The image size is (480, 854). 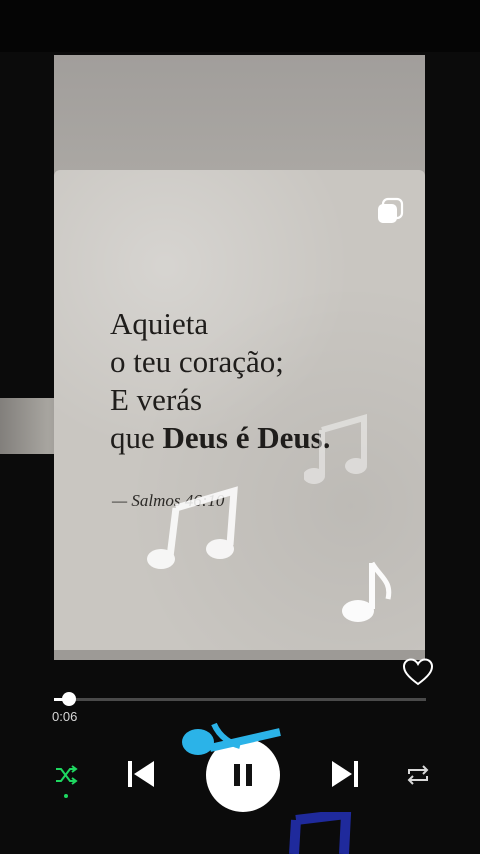 I want to click on copy-icon, so click(x=391, y=210).